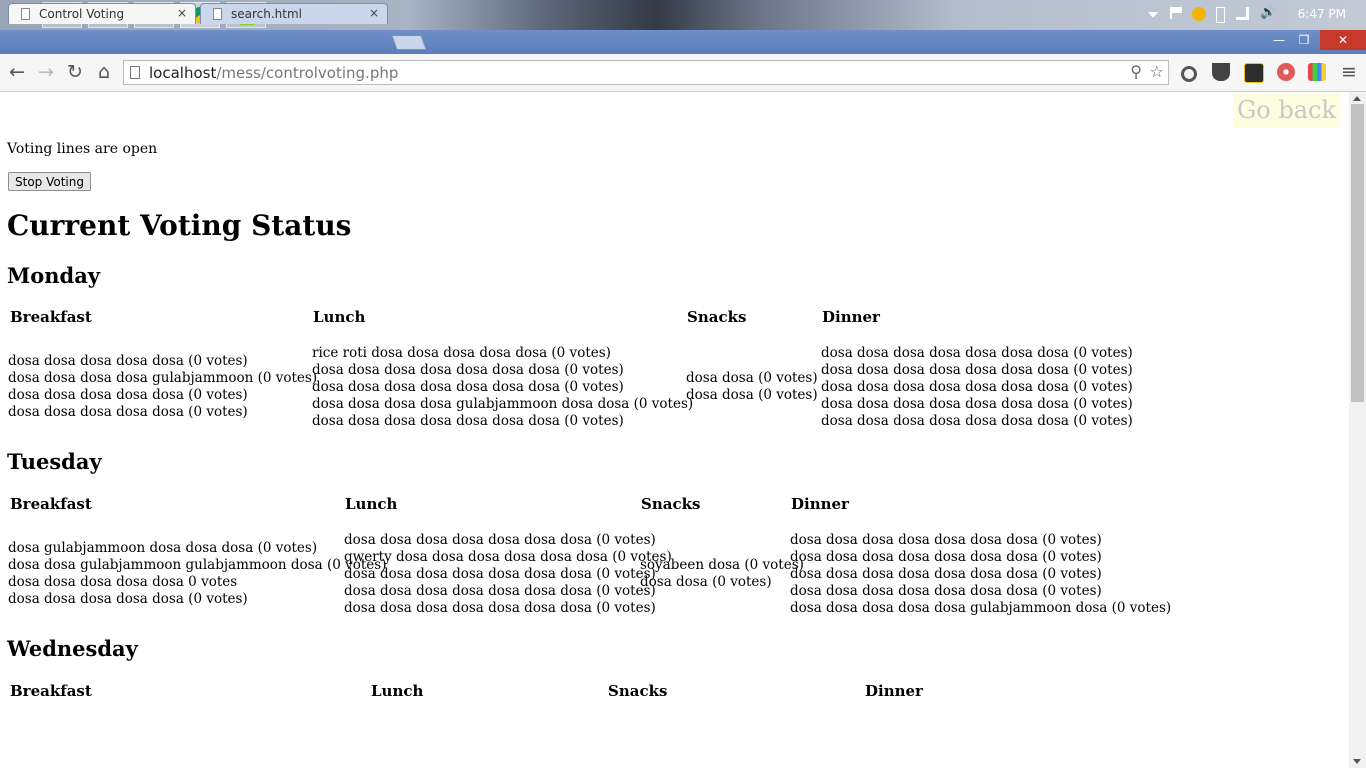 The width and height of the screenshot is (1366, 768). Describe the element at coordinates (722, 565) in the screenshot. I see `vote-item: soyabeen dosa (0 votes)` at that location.